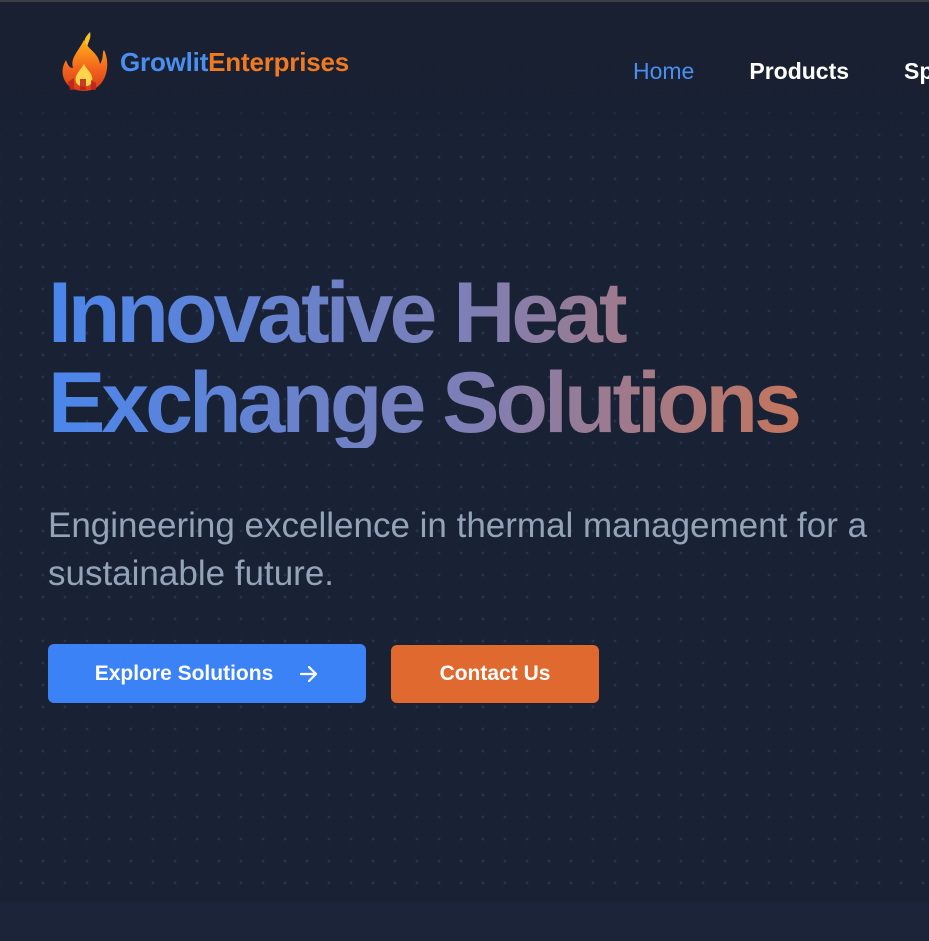 This screenshot has width=929, height=941. Describe the element at coordinates (423, 403) in the screenshot. I see `hero-headline-line2: Exchange Solutions` at that location.